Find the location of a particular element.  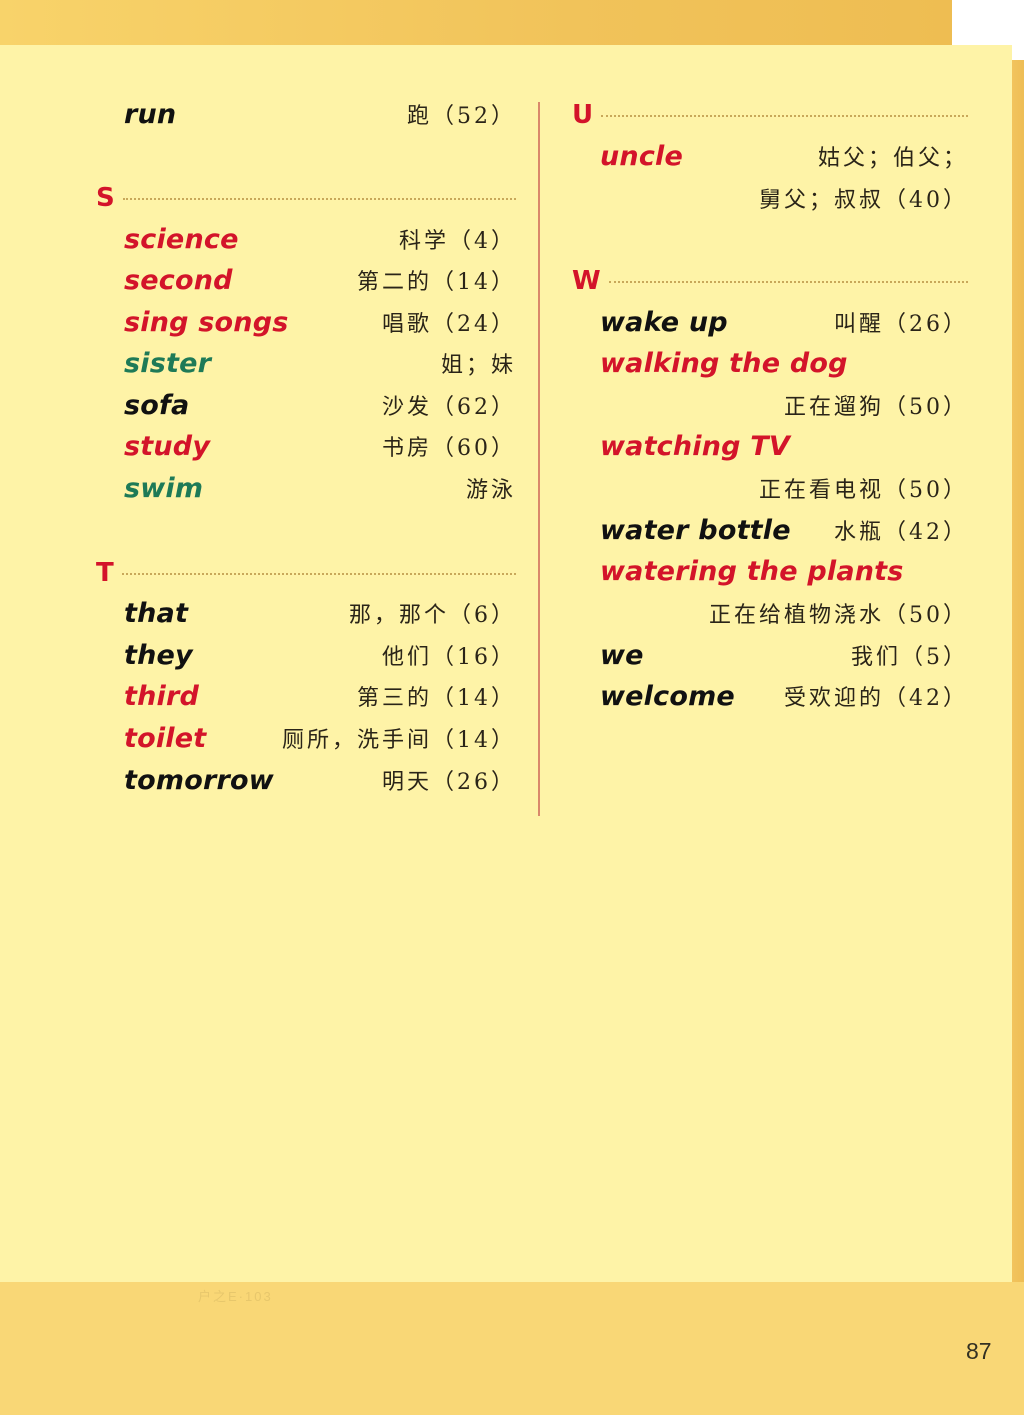

vocab-meaning: 正在遛狗（50） is located at coordinates (876, 407).